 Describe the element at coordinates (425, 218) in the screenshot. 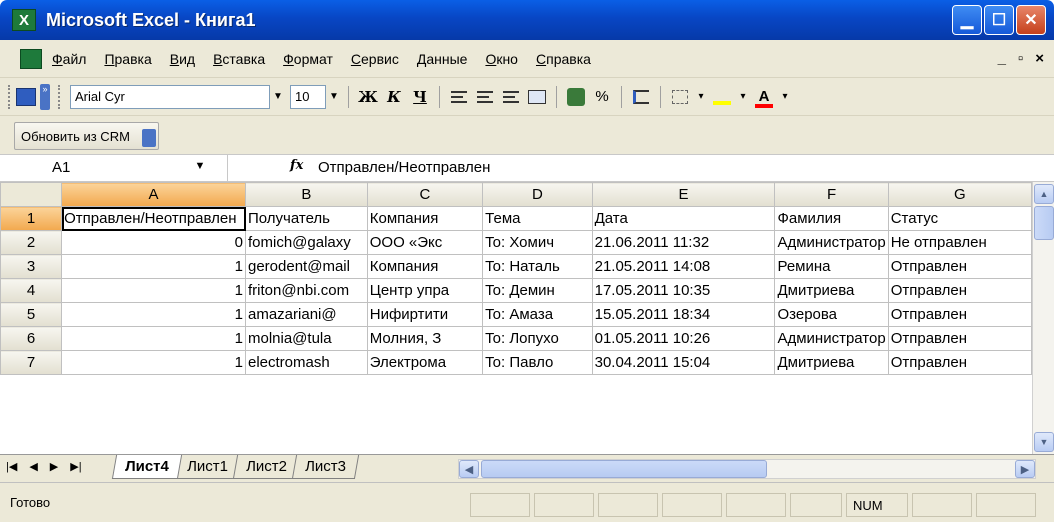

I see `cell-c1: Компания` at that location.